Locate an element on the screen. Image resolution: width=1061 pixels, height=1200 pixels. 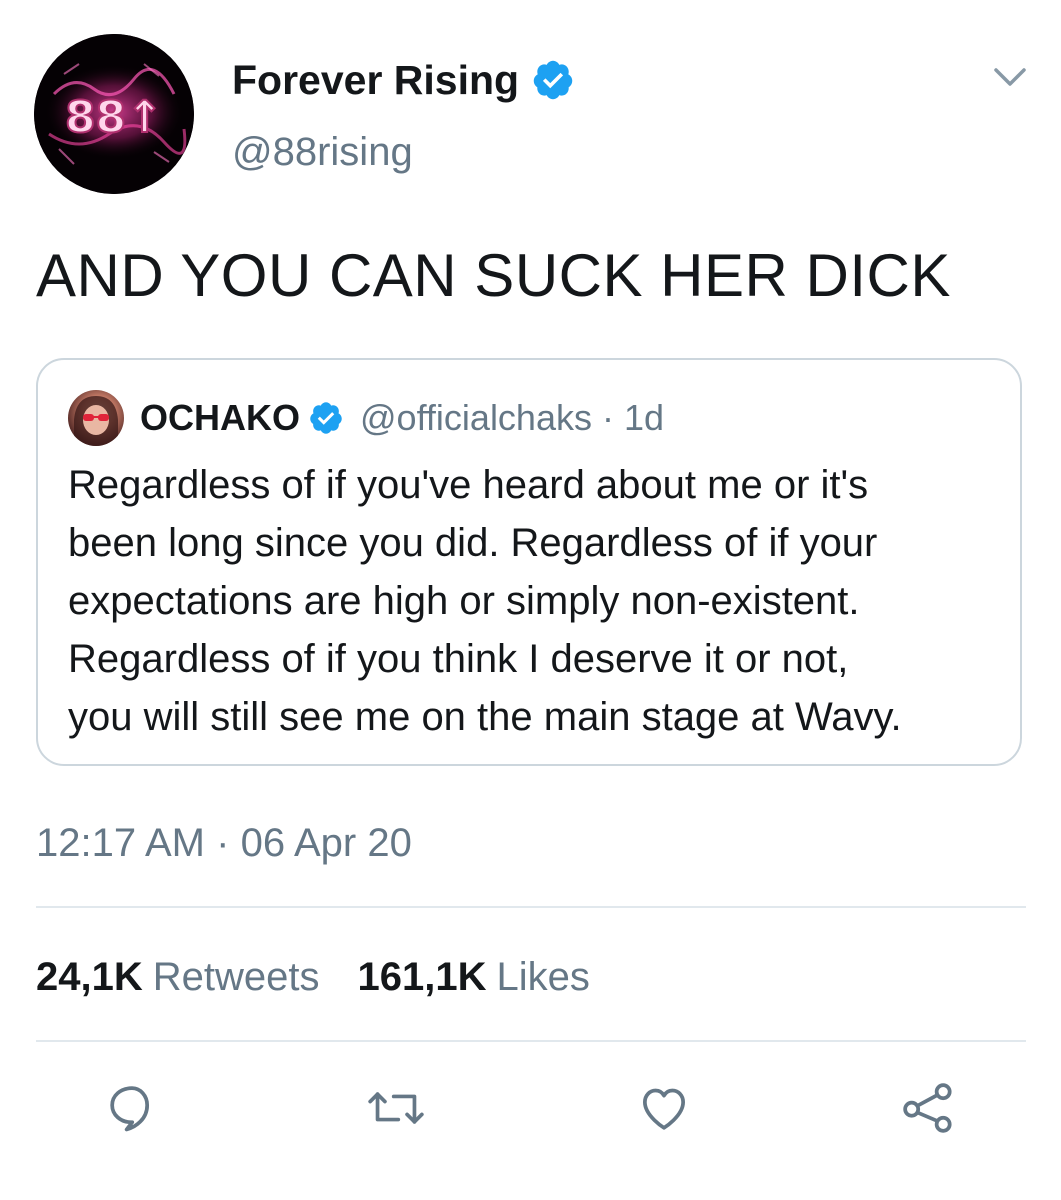
likes-stat: 161,1K Likes is located at coordinates (474, 977).